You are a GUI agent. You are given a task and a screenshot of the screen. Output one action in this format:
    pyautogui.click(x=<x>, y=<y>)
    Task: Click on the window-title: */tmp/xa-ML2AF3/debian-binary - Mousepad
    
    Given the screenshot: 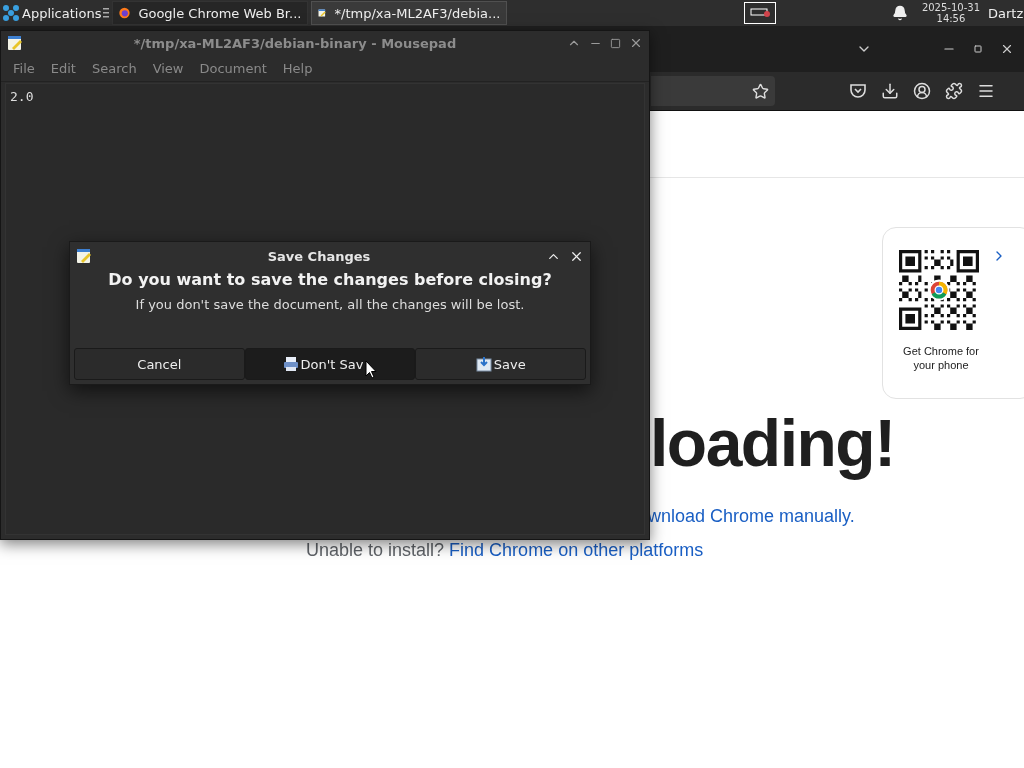 What is the action you would take?
    pyautogui.click(x=295, y=43)
    